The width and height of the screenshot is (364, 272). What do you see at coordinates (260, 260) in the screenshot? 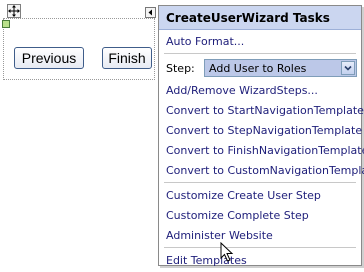
I see `edit-templates-link: Edit Templates` at bounding box center [260, 260].